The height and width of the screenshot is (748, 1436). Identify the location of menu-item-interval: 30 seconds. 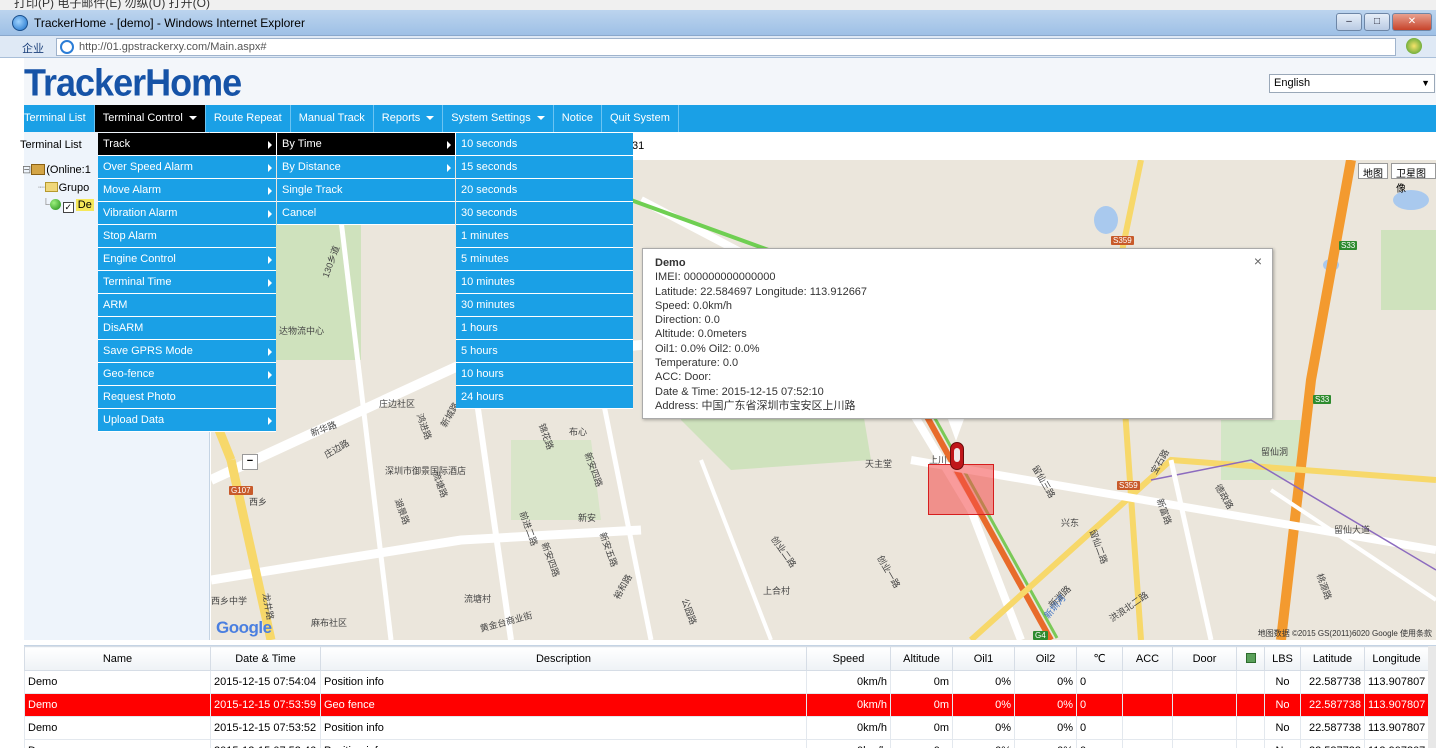
(544, 213).